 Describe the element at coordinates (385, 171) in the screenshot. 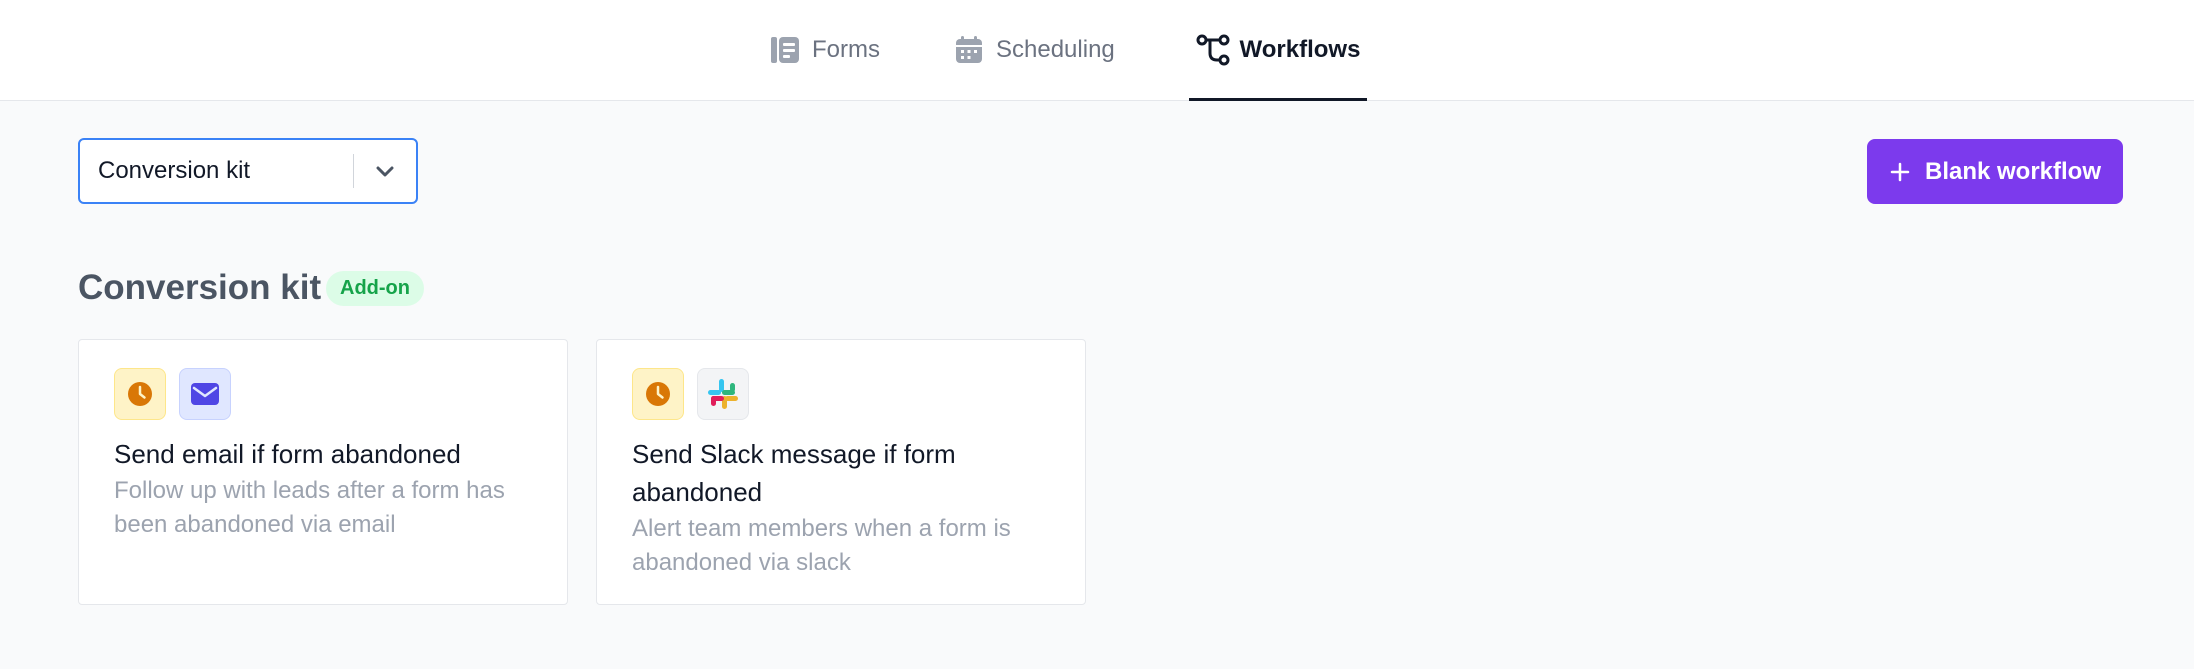

I see `chevron-down-icon` at that location.